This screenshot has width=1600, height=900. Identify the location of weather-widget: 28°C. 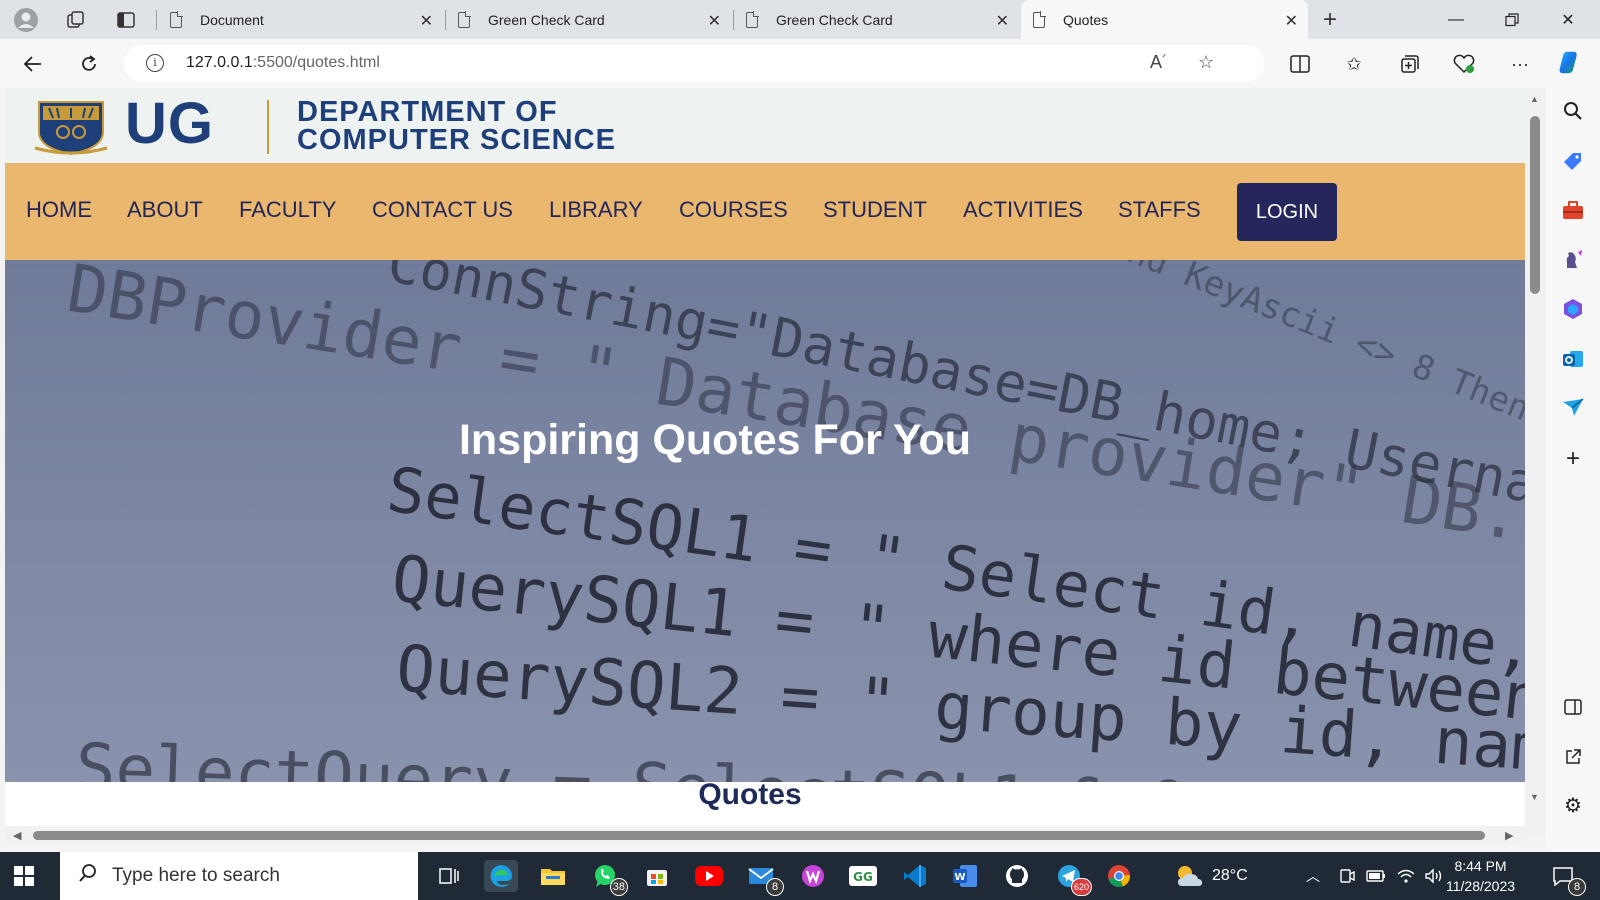
(1210, 876).